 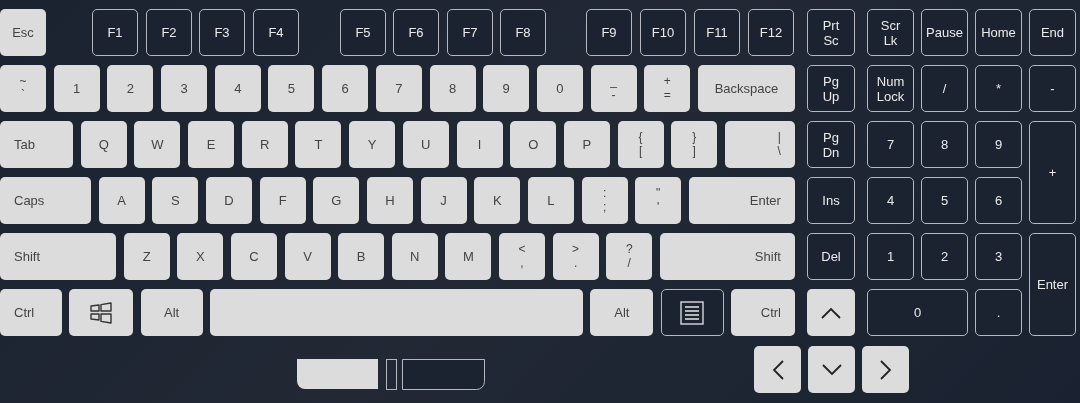 I want to click on keyboard-key: P, so click(x=586, y=144).